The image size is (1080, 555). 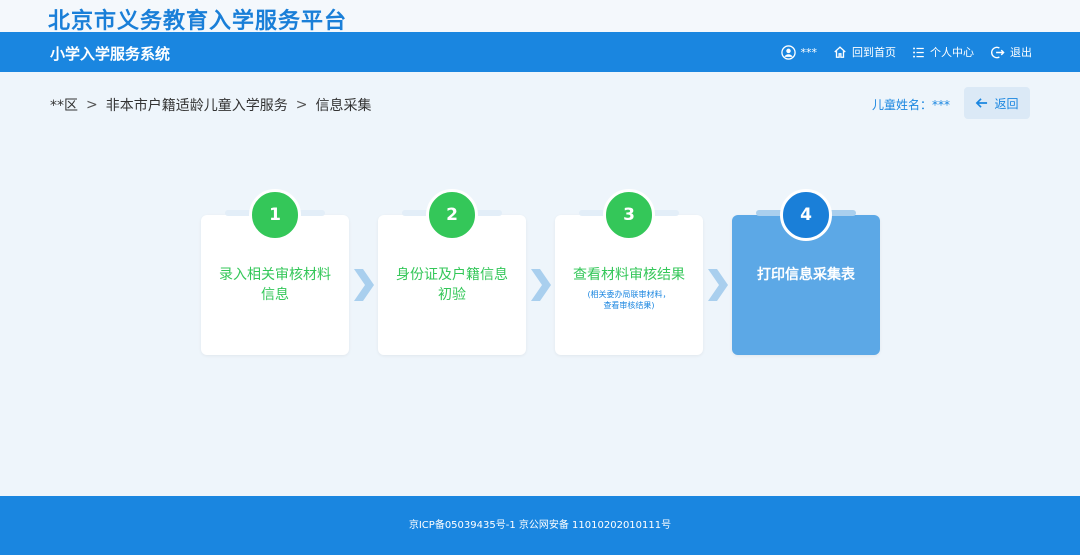 What do you see at coordinates (1006, 103) in the screenshot?
I see `back-label: 返回` at bounding box center [1006, 103].